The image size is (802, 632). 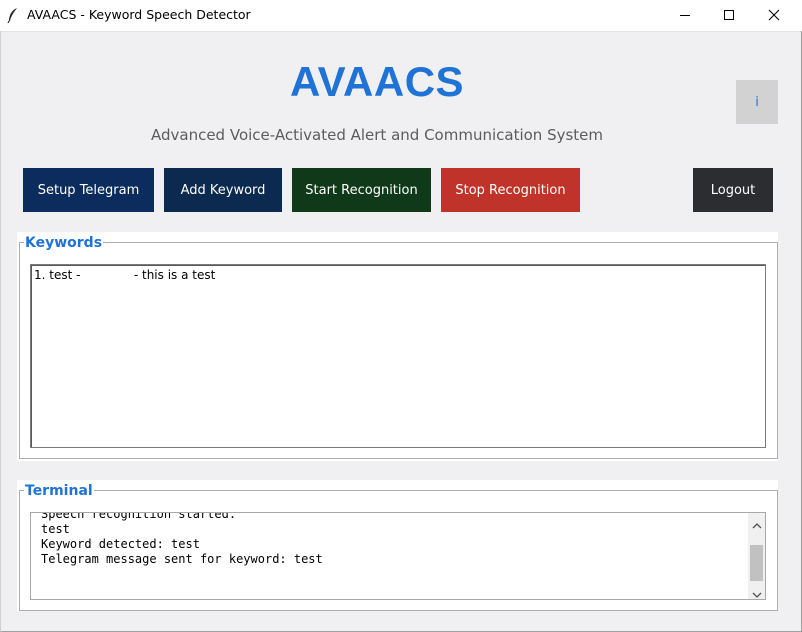 I want to click on list-item: 1. test - - this is a test, so click(x=124, y=275).